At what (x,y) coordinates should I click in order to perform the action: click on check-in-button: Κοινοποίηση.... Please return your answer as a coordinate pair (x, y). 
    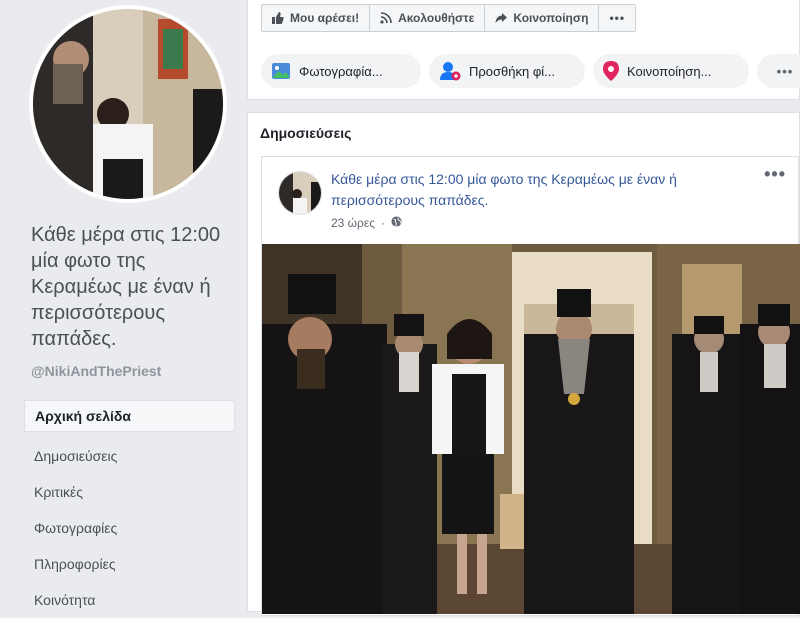
    Looking at the image, I should click on (671, 71).